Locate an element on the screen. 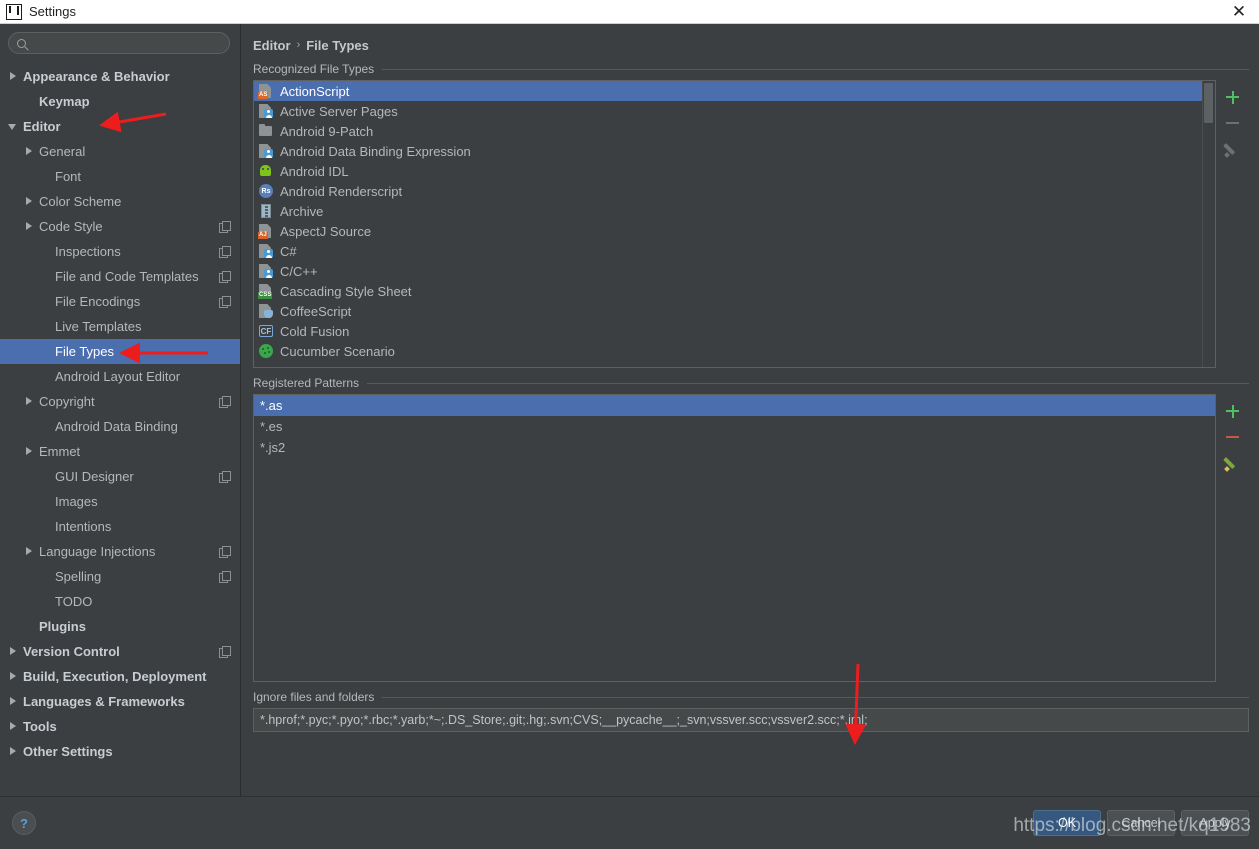  pattern-row: *.es is located at coordinates (734, 426).